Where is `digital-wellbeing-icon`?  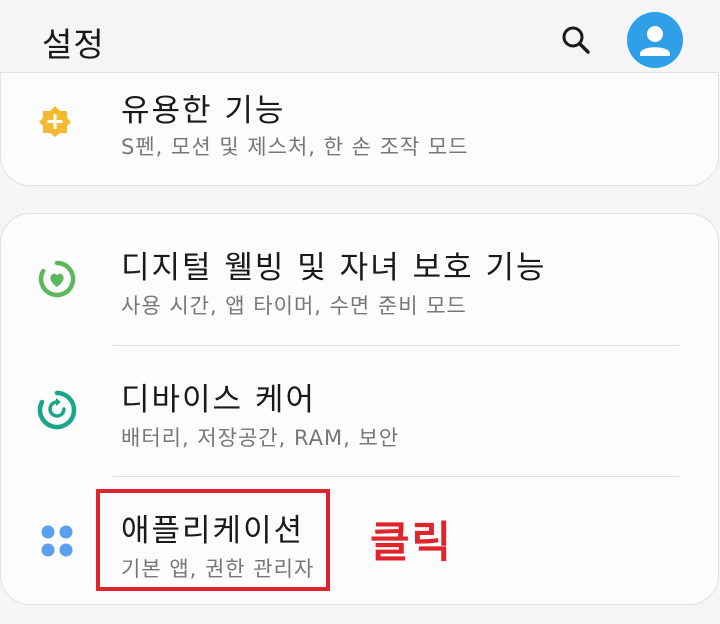
digital-wellbeing-icon is located at coordinates (57, 279).